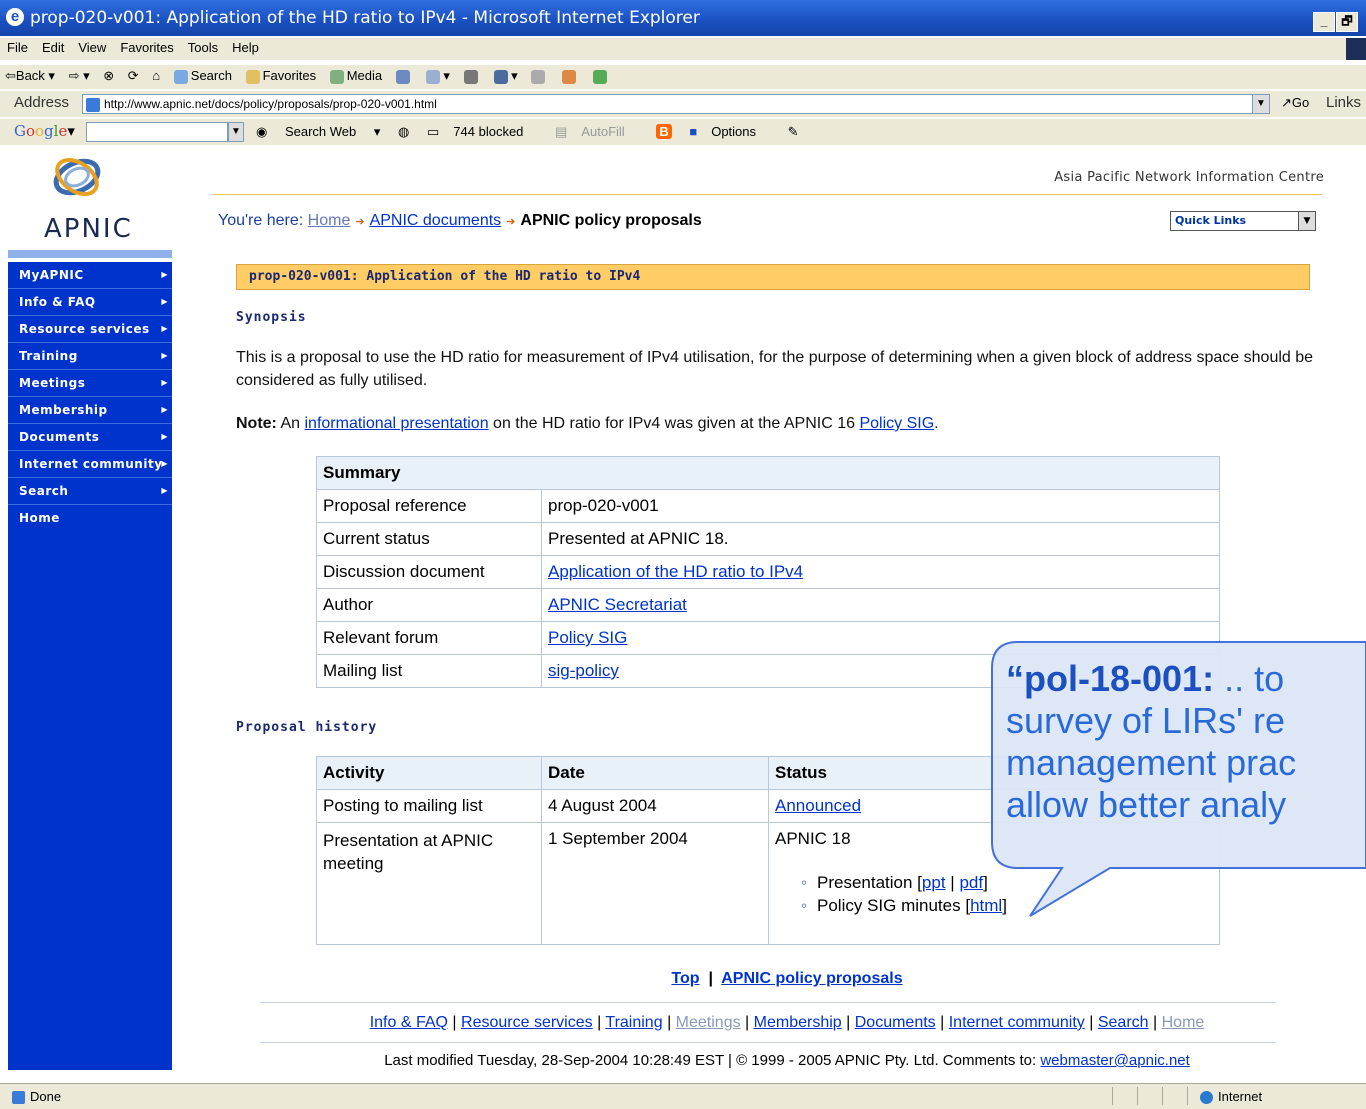 The width and height of the screenshot is (1366, 1109). Describe the element at coordinates (203, 46) in the screenshot. I see `menu-tools: Tools` at that location.